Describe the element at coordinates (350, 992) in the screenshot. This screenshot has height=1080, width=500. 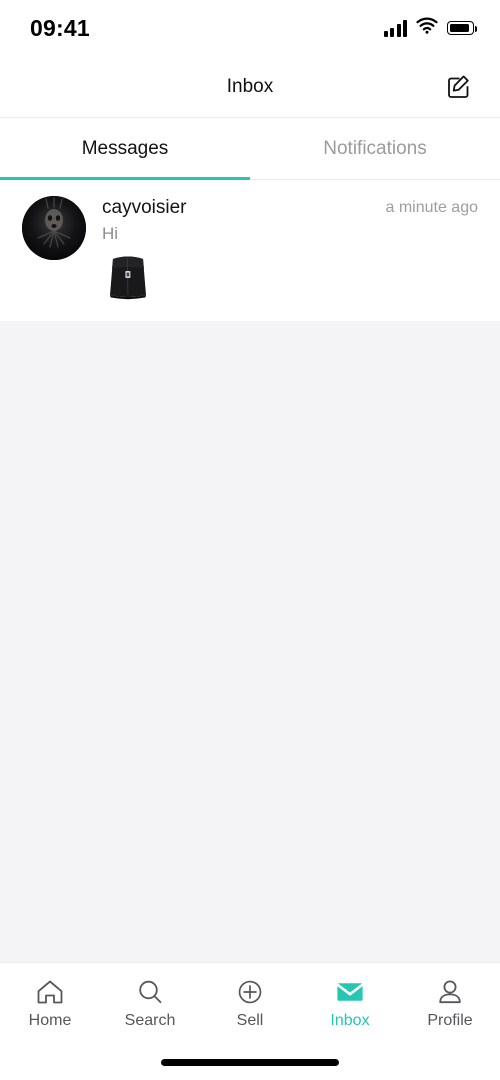
I see `envelope-icon` at that location.